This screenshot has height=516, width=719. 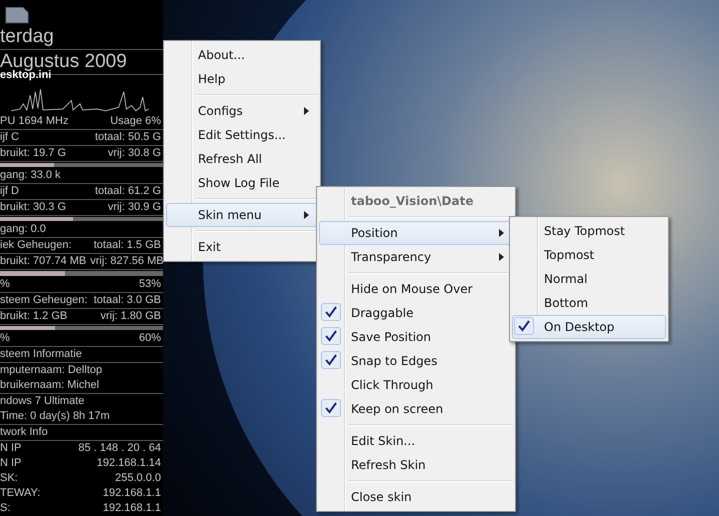 What do you see at coordinates (149, 284) in the screenshot?
I see `info-value: 53%` at bounding box center [149, 284].